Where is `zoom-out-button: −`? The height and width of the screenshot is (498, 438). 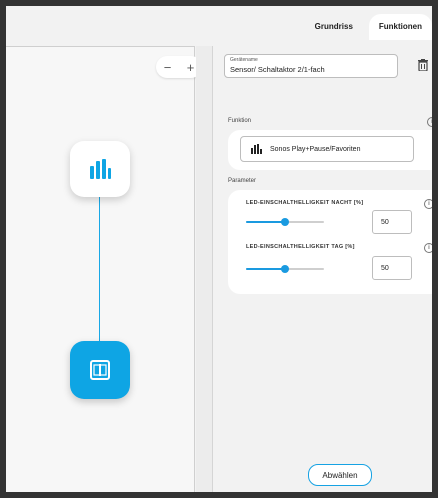
zoom-out-button: − is located at coordinates (167, 67).